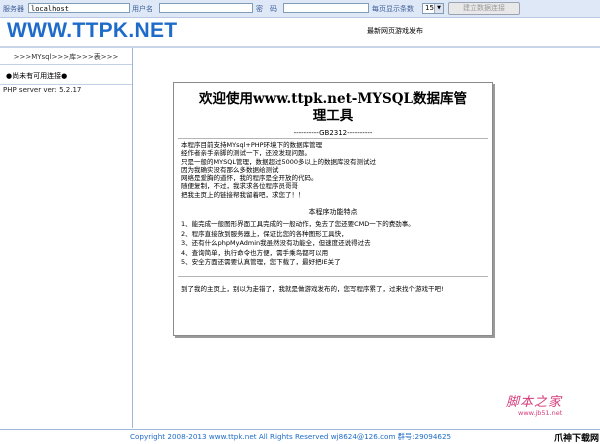 This screenshot has width=600, height=444. I want to click on server-version: PHP server ver: 5.2.17, so click(42, 90).